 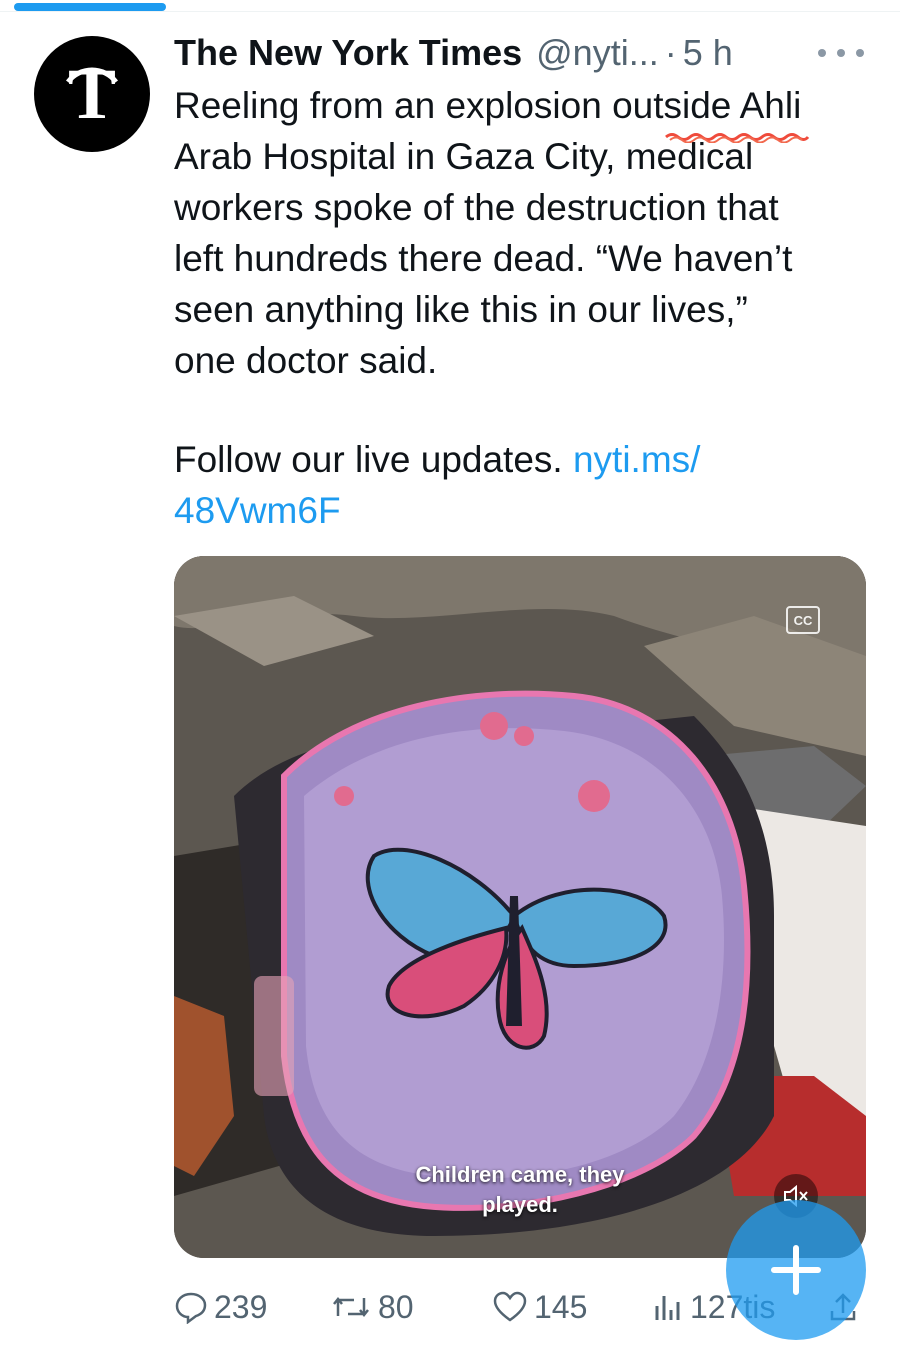 What do you see at coordinates (351, 1307) in the screenshot?
I see `retweet-icon` at bounding box center [351, 1307].